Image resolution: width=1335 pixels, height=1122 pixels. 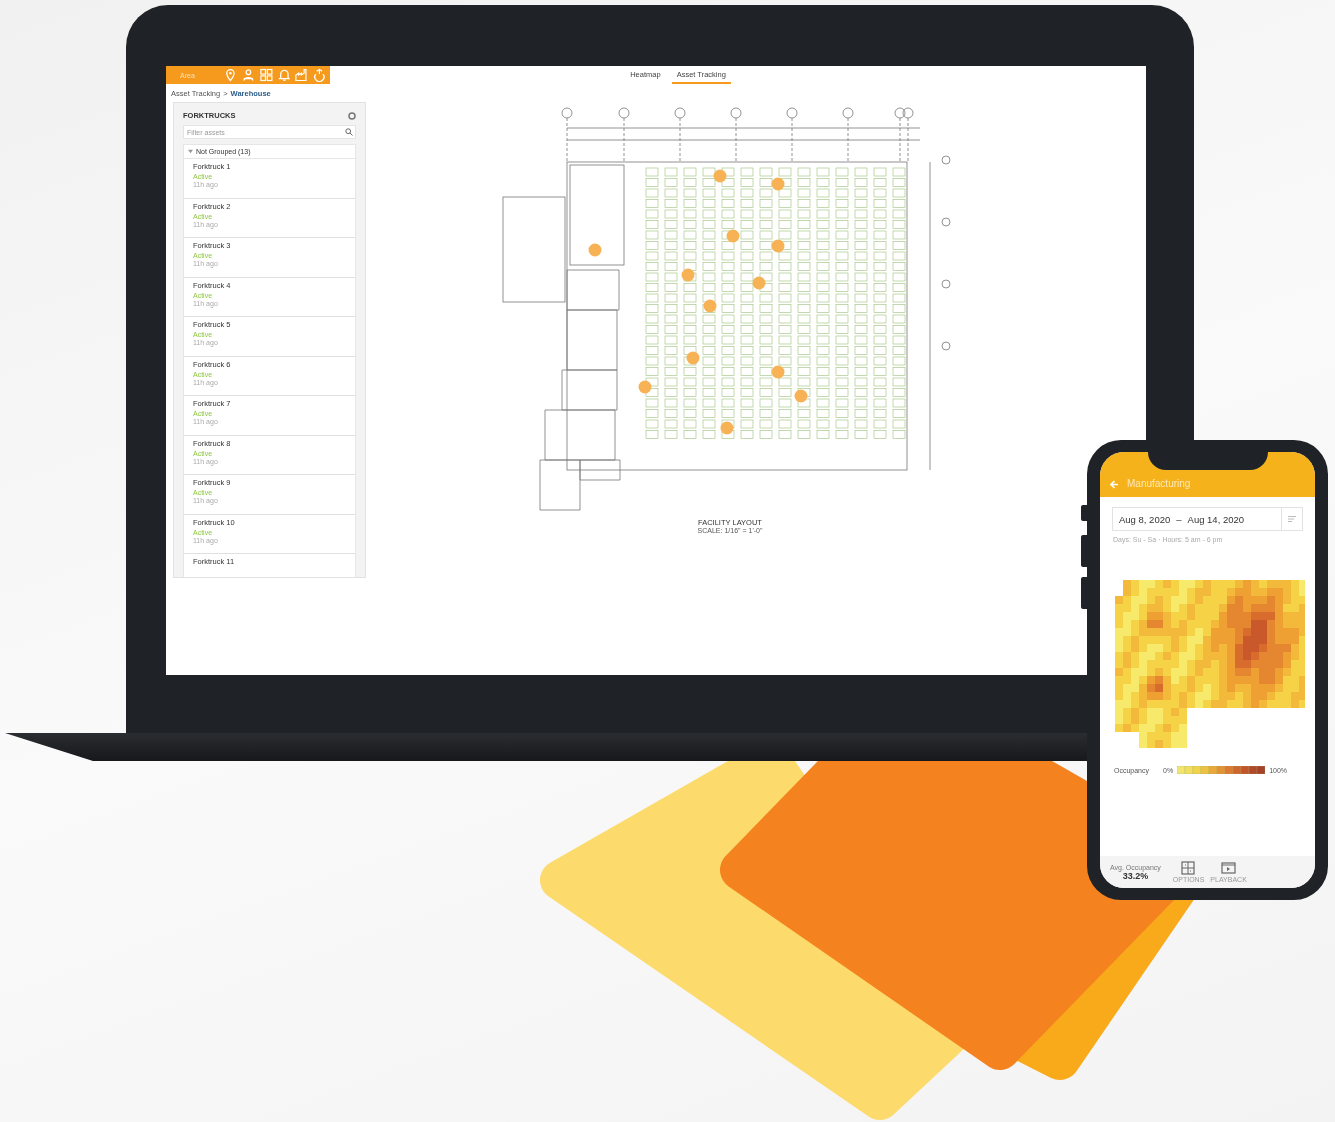 What do you see at coordinates (190, 151) in the screenshot?
I see `caret-icon` at bounding box center [190, 151].